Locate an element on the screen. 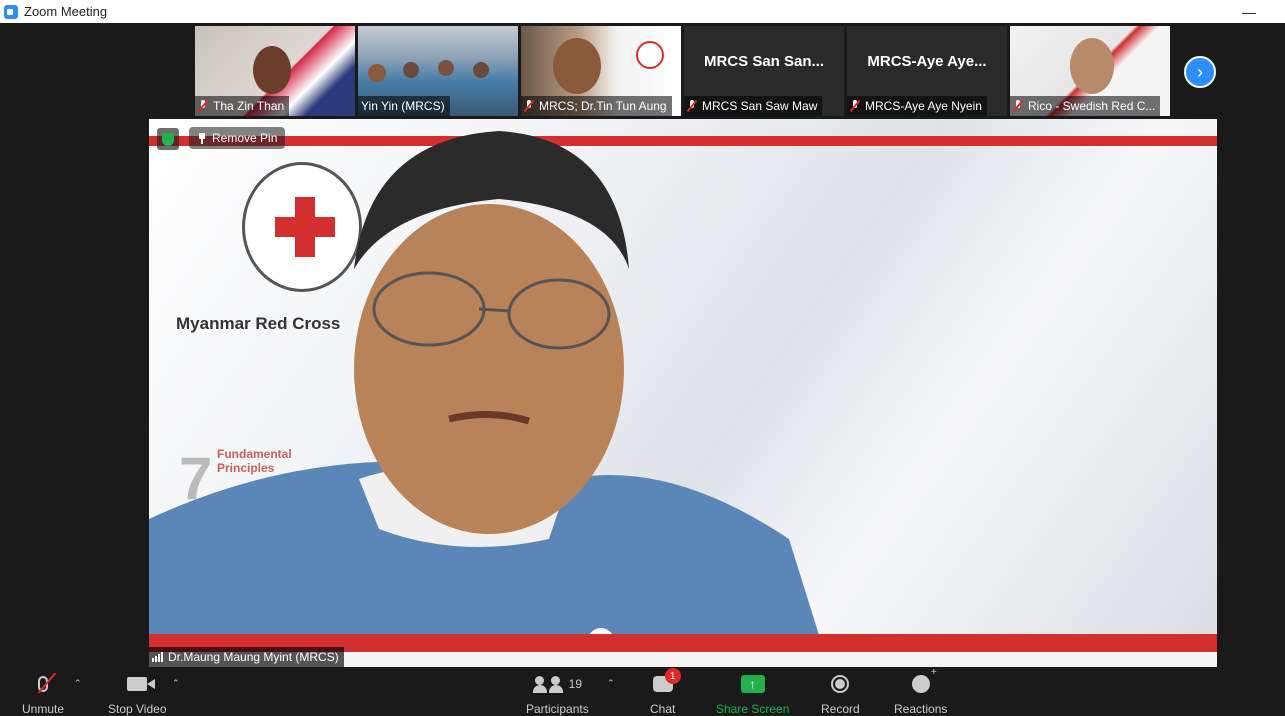 The height and width of the screenshot is (716, 1285). participant-thumbnail: MRCS; Dr.Tin Tun Aung is located at coordinates (601, 71).